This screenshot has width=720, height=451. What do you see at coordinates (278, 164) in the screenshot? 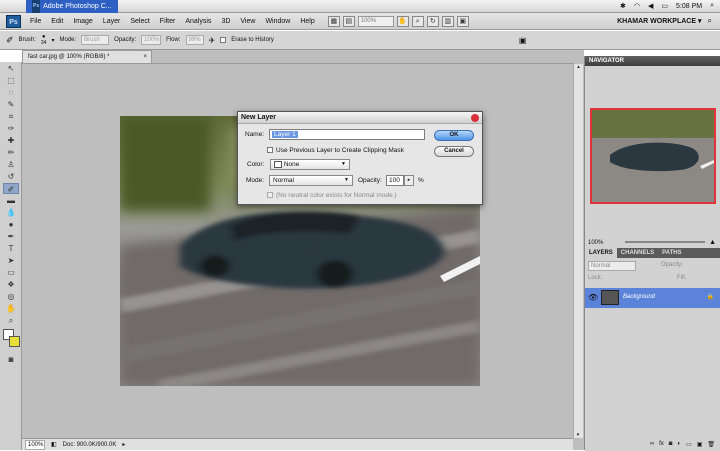
I see `color-swatch-none` at bounding box center [278, 164].